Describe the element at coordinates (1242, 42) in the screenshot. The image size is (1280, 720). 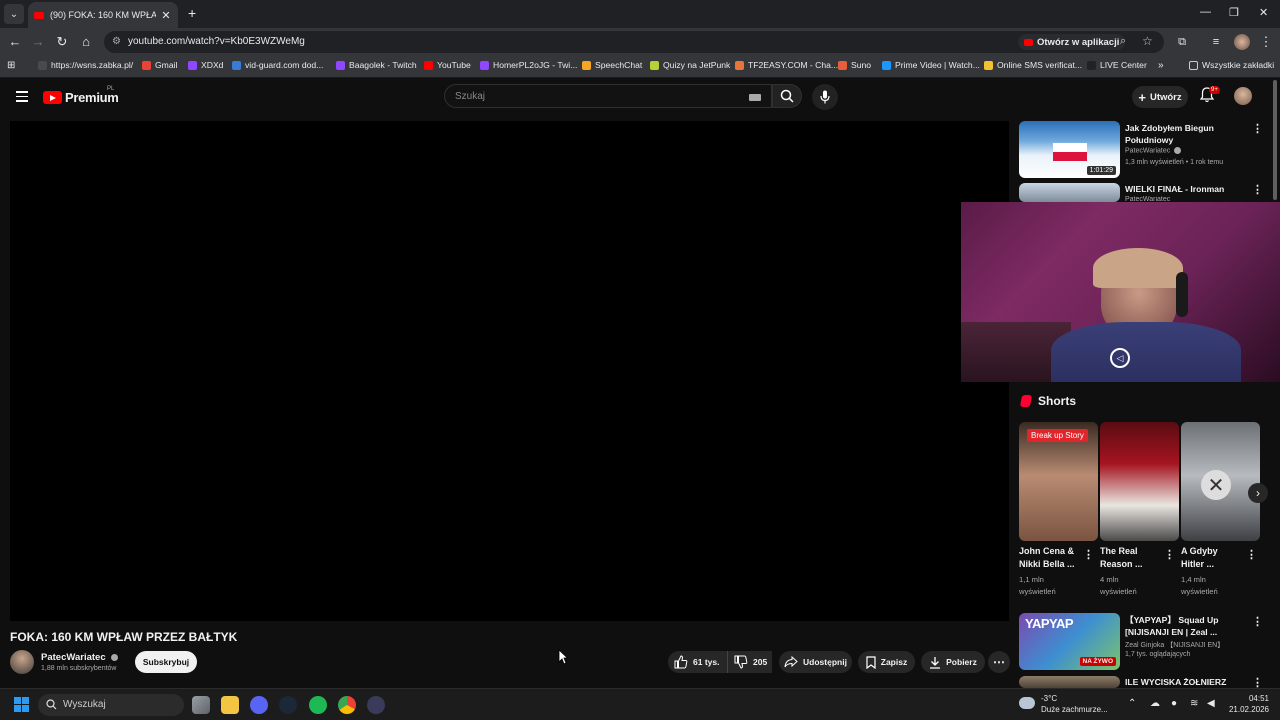
I see `profile-avatar` at that location.